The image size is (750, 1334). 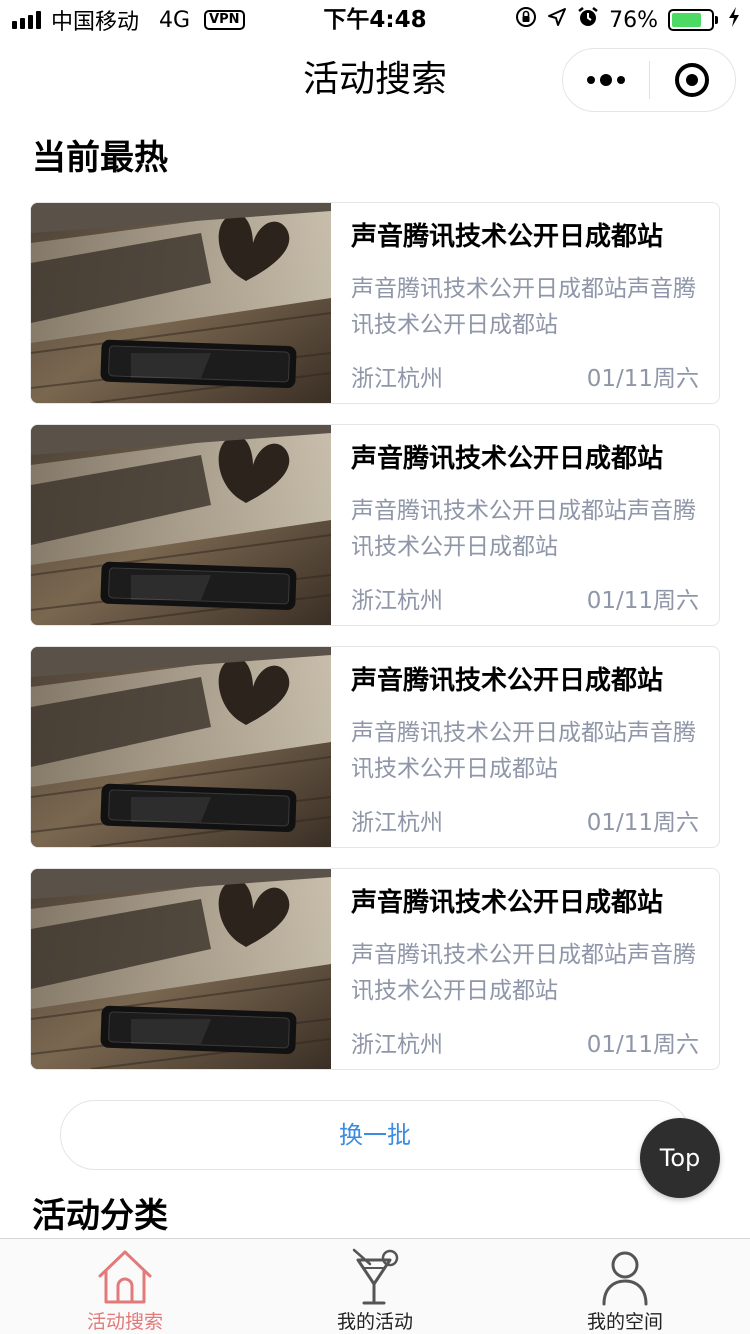 I want to click on tab-my-activities: 我的活动, so click(x=375, y=1286).